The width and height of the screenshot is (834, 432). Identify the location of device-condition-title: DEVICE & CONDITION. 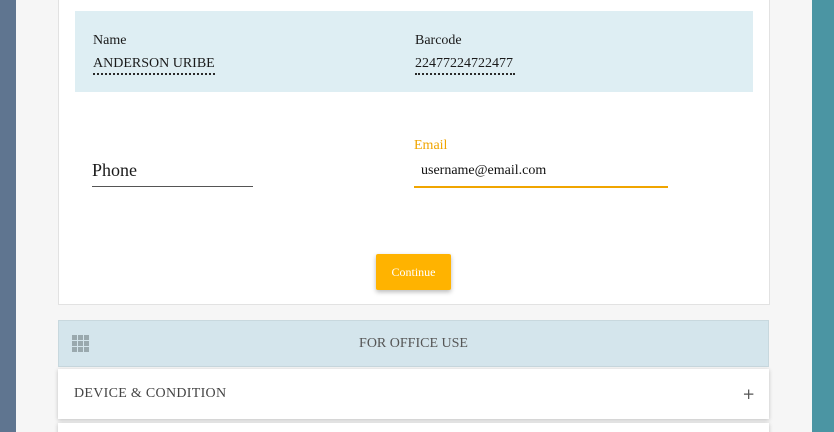
(150, 393).